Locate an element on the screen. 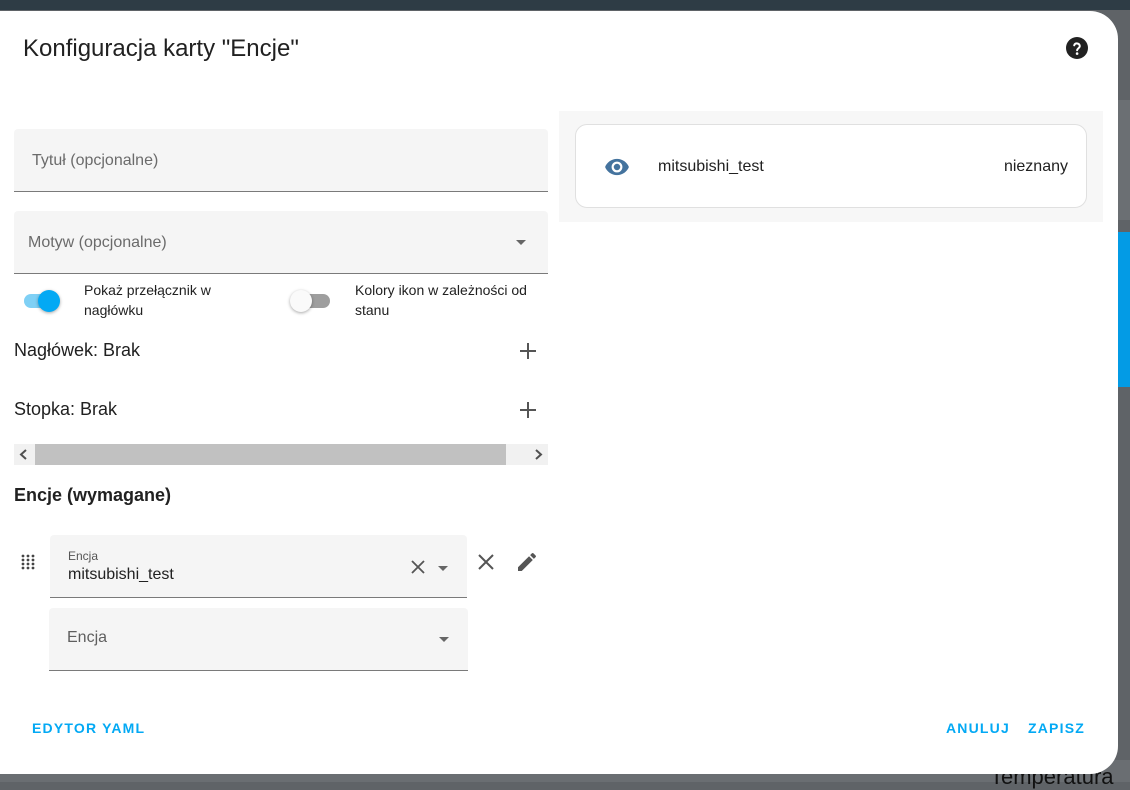 This screenshot has width=1130, height=790. save-button: ZAPISZ is located at coordinates (1056, 728).